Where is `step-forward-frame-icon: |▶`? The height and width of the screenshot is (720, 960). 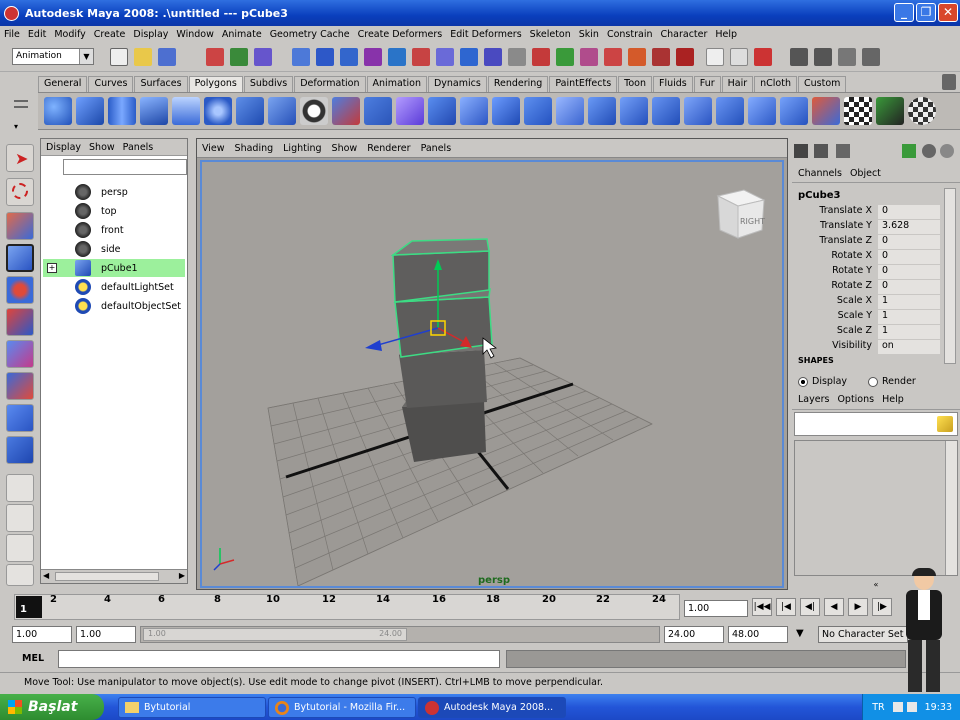
step-forward-frame-icon: |▶ is located at coordinates (882, 607).